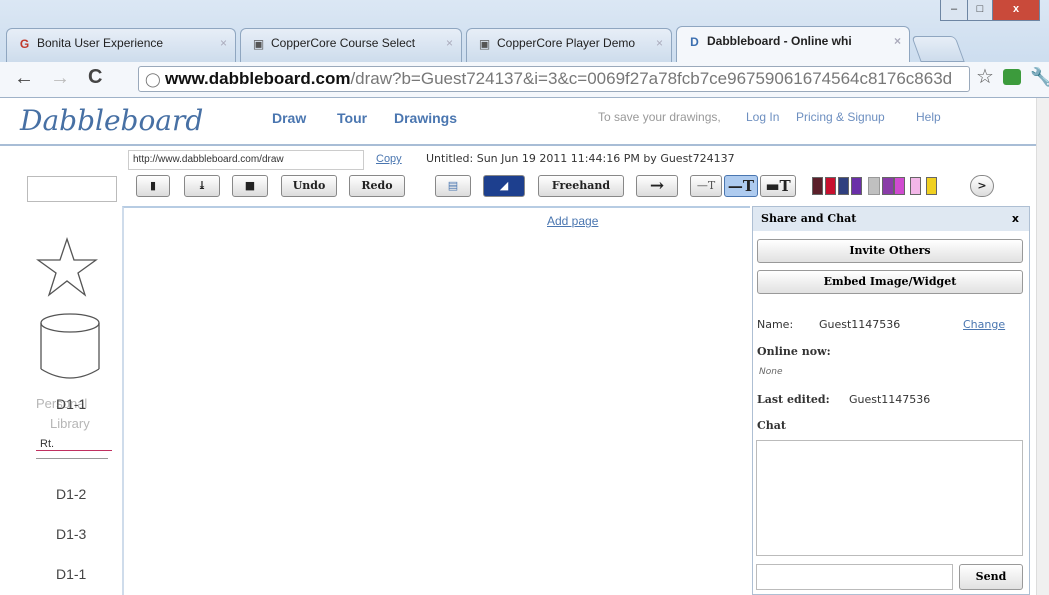 This screenshot has height=595, width=1049. Describe the element at coordinates (74, 451) in the screenshot. I see `sticky-text-sketch: Rt.` at that location.